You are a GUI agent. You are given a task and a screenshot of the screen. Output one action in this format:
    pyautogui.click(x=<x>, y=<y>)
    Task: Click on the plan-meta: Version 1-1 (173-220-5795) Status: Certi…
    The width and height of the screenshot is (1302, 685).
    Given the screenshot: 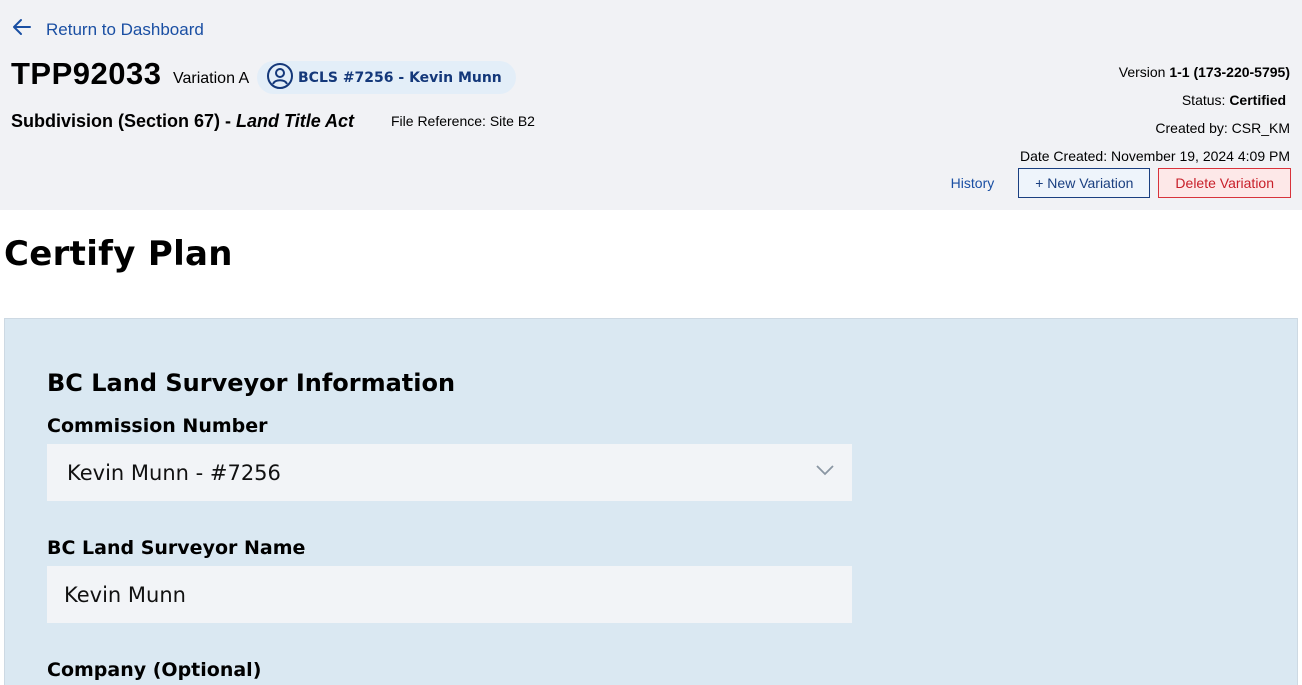 What is the action you would take?
    pyautogui.click(x=1155, y=114)
    